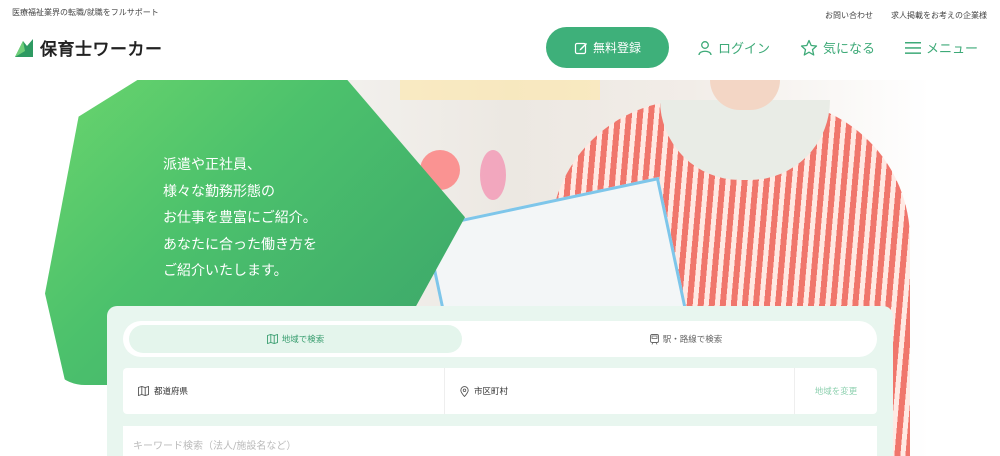 The image size is (1000, 456). What do you see at coordinates (500, 441) in the screenshot?
I see `keyword-search-input` at bounding box center [500, 441].